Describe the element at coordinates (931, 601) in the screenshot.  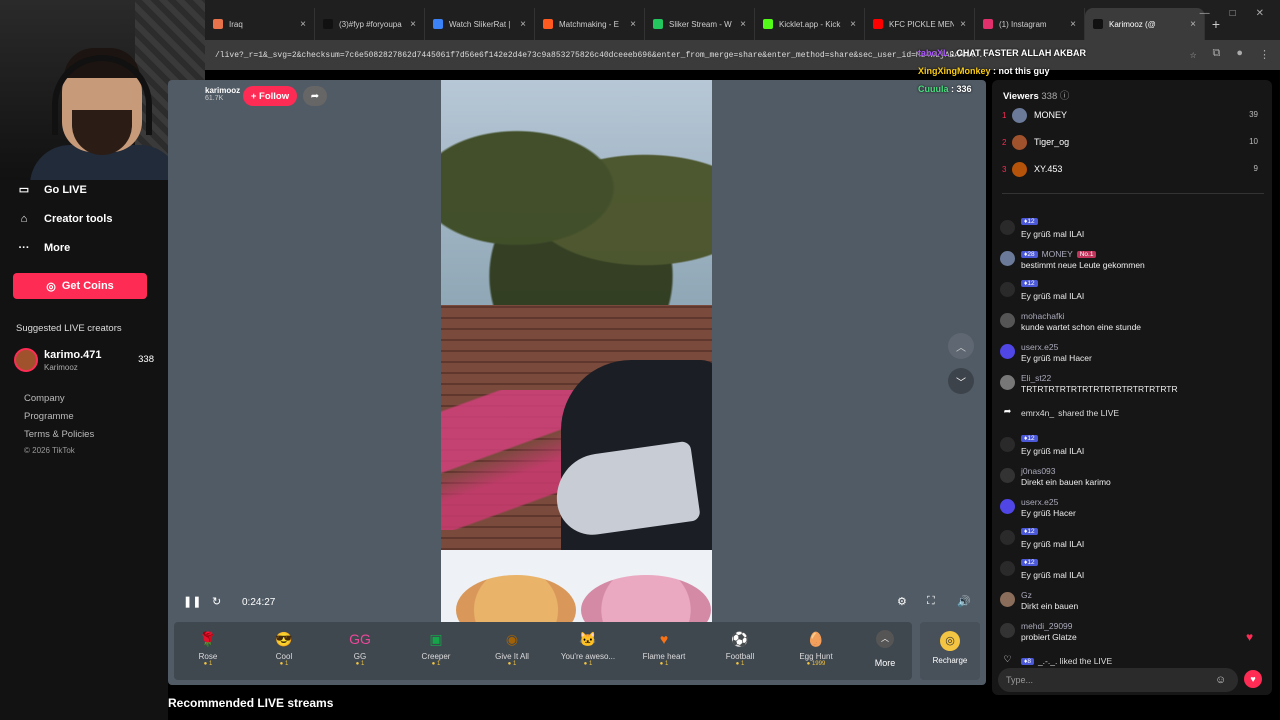
I see `fullscreen-icon: ⛶` at that location.